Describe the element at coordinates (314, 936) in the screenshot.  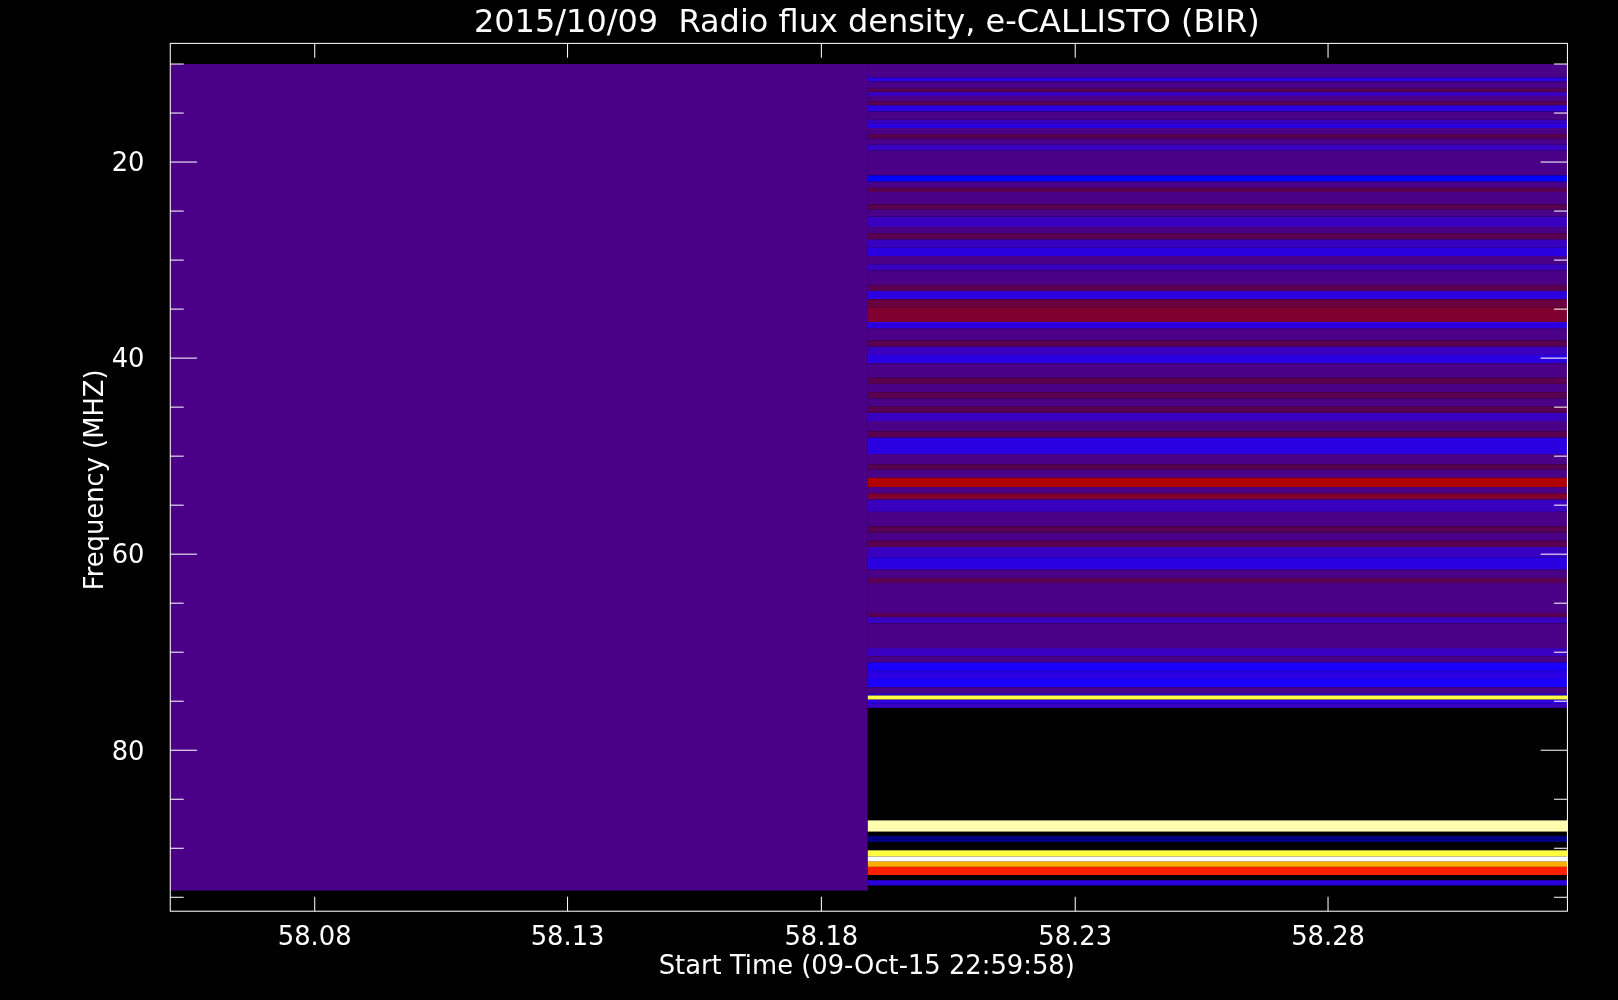
I see `tick-label: 58.08` at that location.